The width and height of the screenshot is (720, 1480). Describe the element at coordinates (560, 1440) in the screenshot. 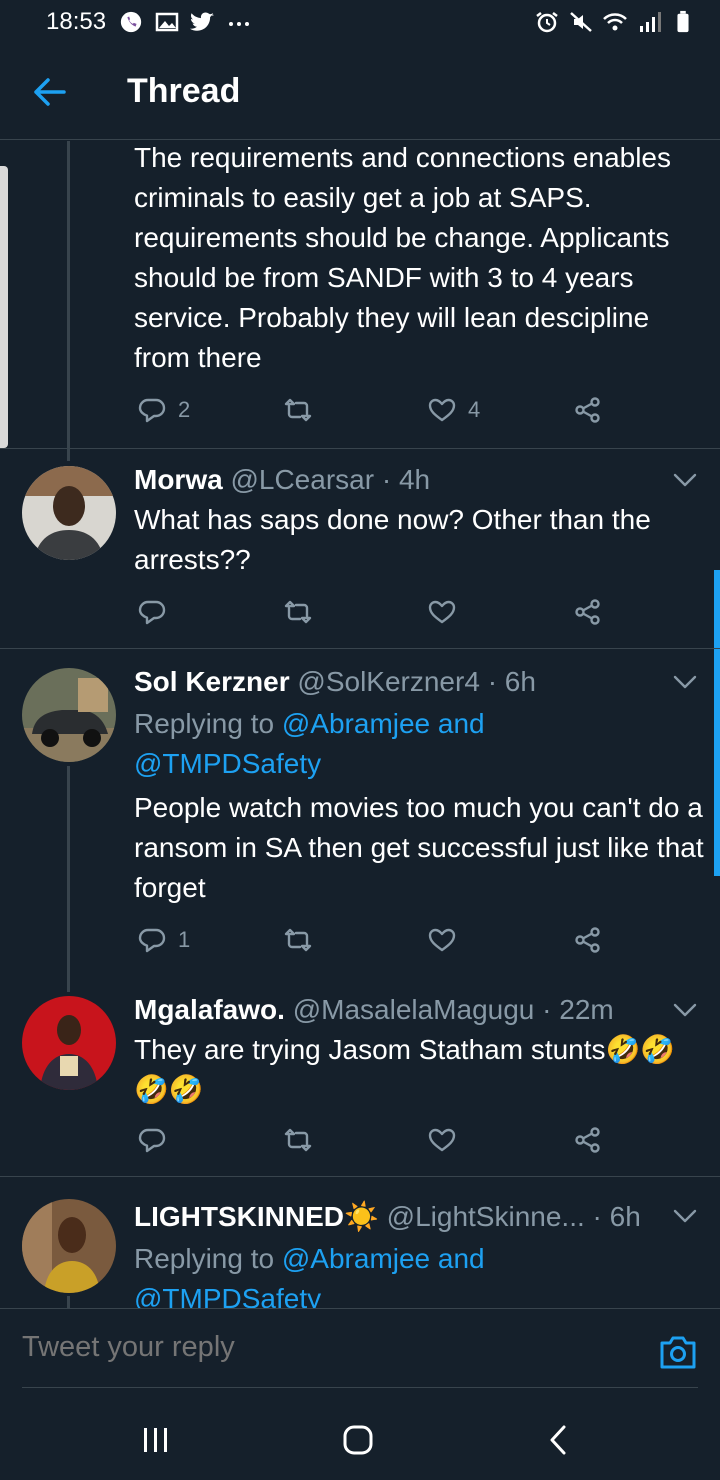

I see `back-icon` at that location.